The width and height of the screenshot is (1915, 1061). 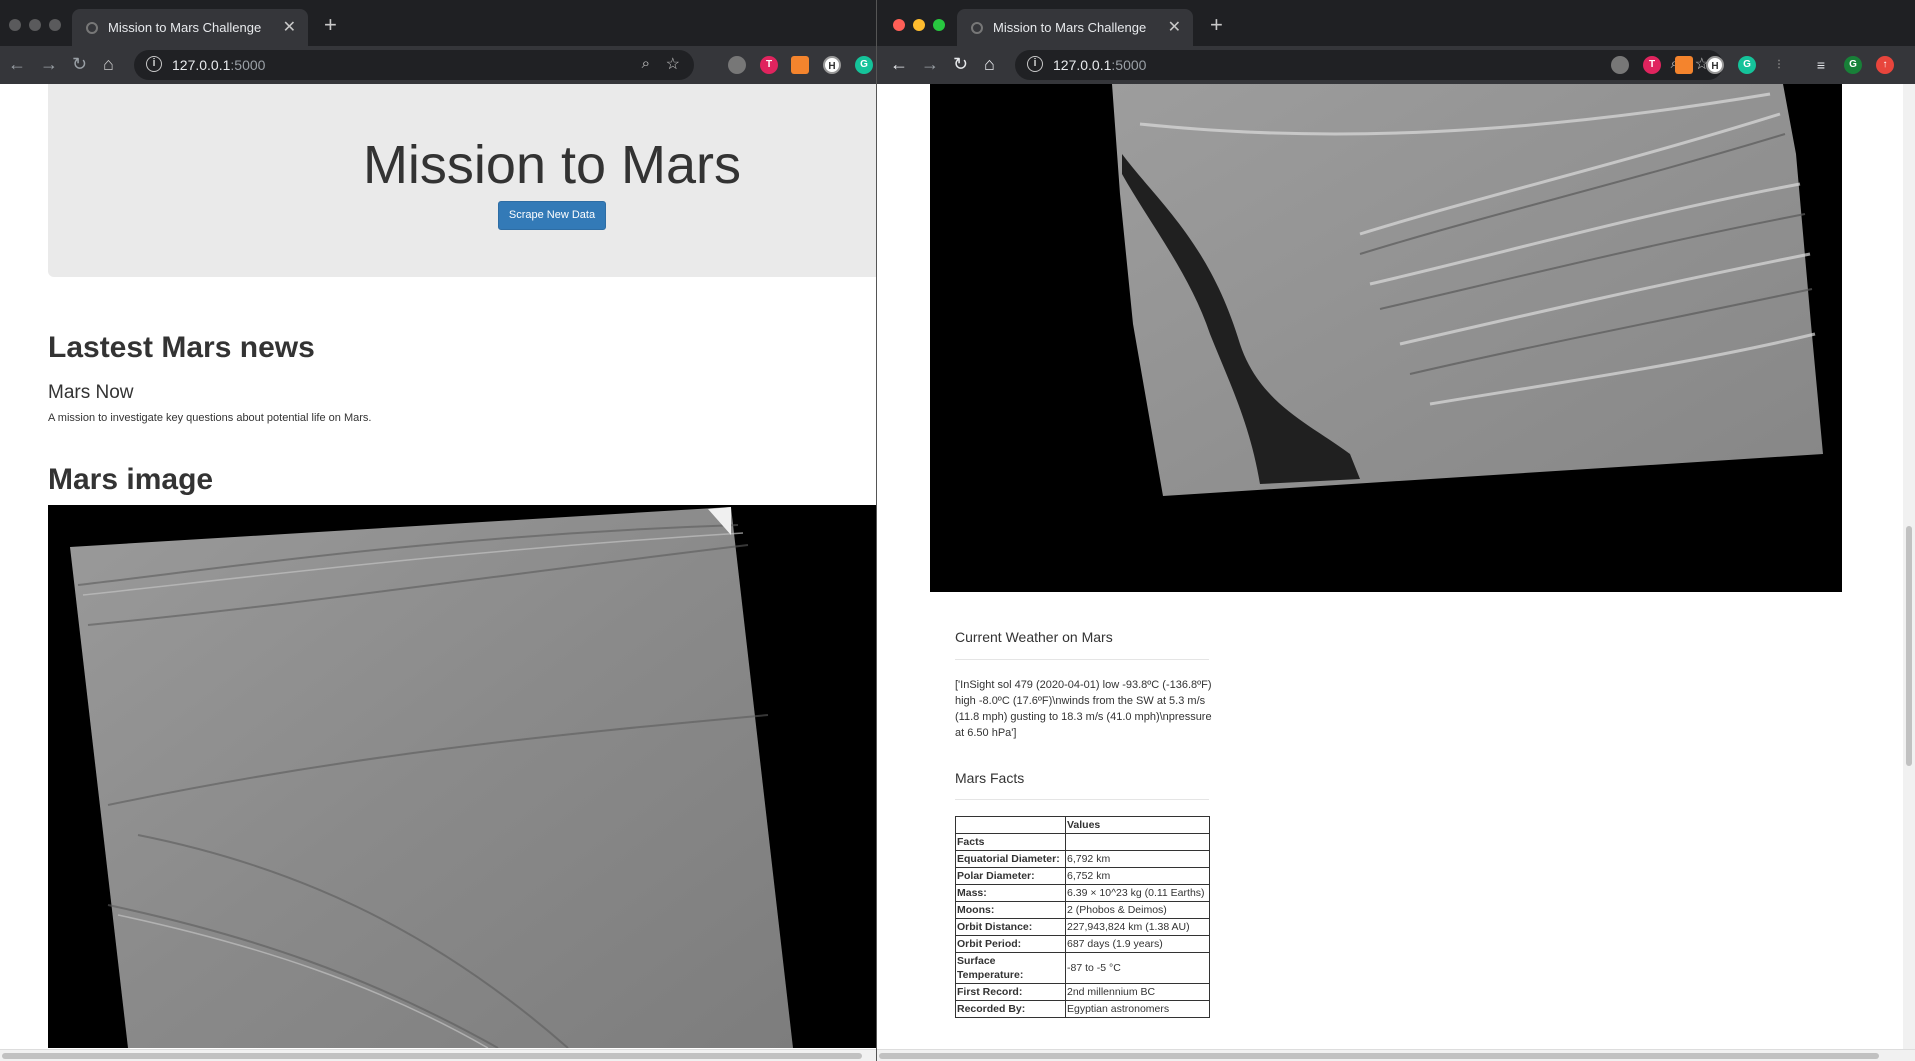 I want to click on table-header-values: Values, so click(x=1137, y=825).